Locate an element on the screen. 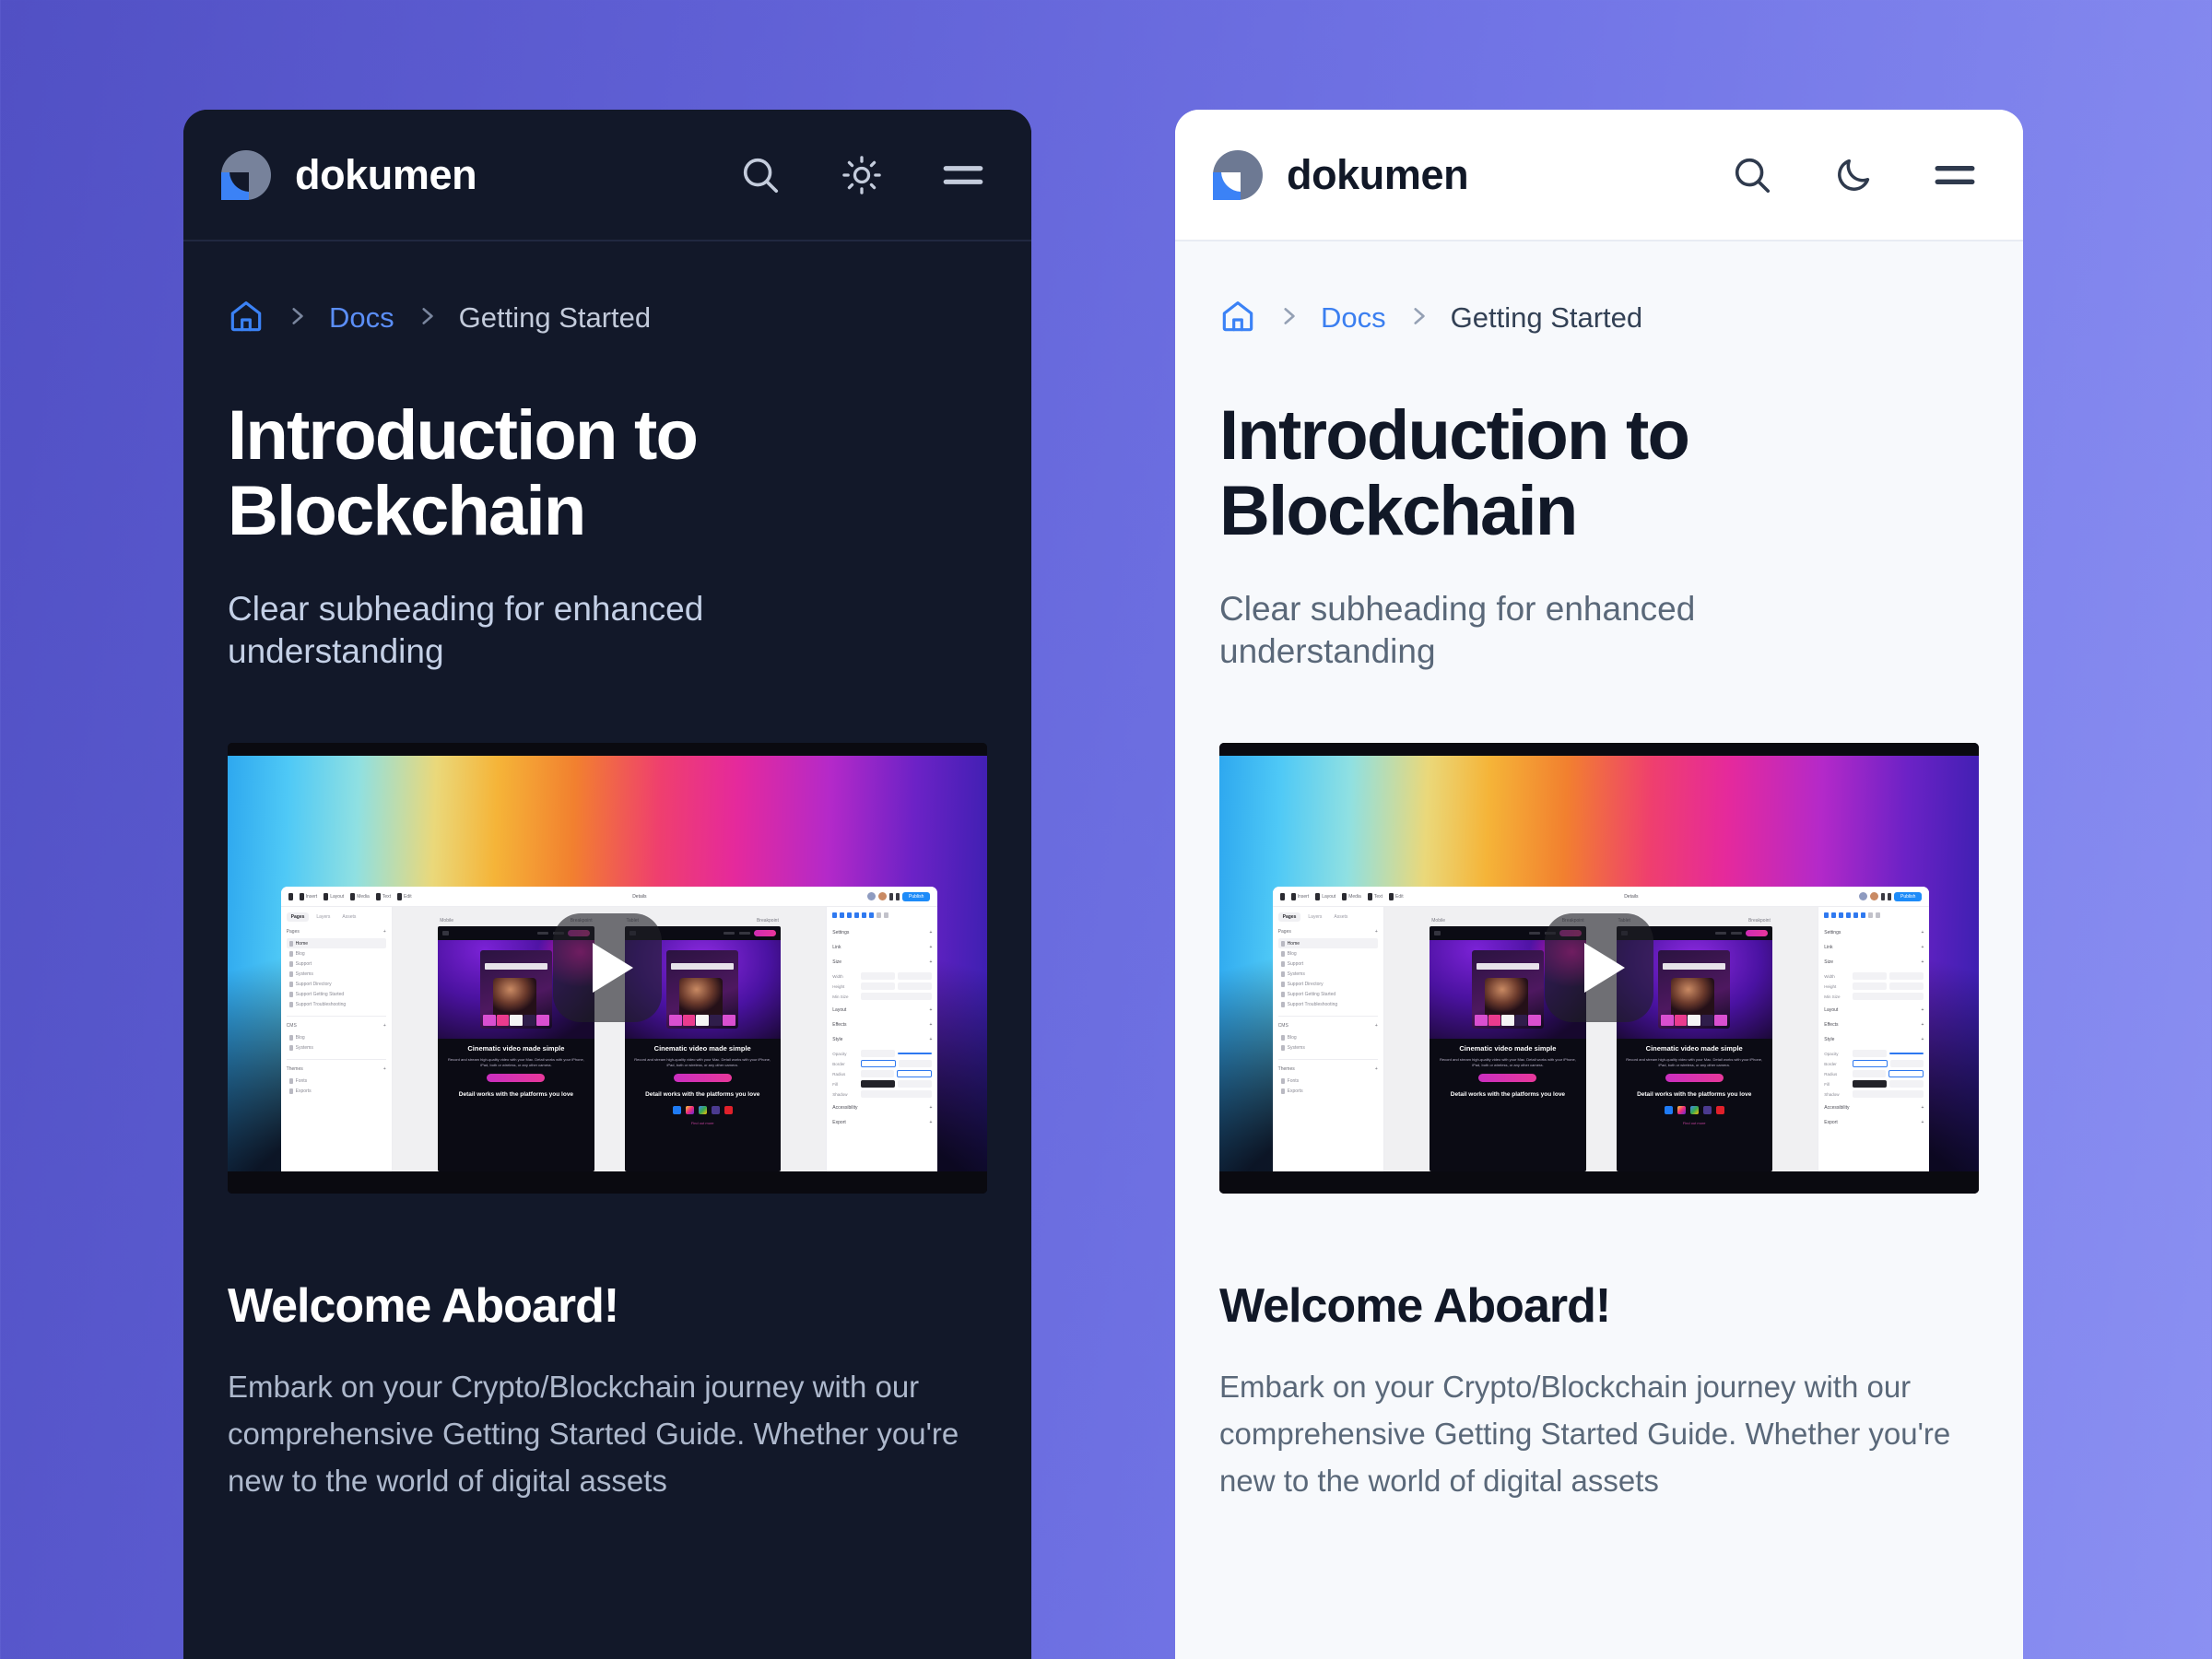  header-actions-light is located at coordinates (1853, 175).